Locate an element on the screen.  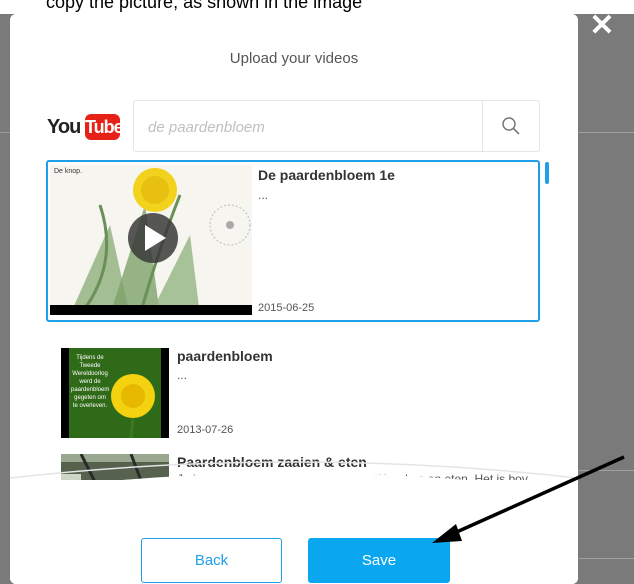
search-icon is located at coordinates (511, 126).